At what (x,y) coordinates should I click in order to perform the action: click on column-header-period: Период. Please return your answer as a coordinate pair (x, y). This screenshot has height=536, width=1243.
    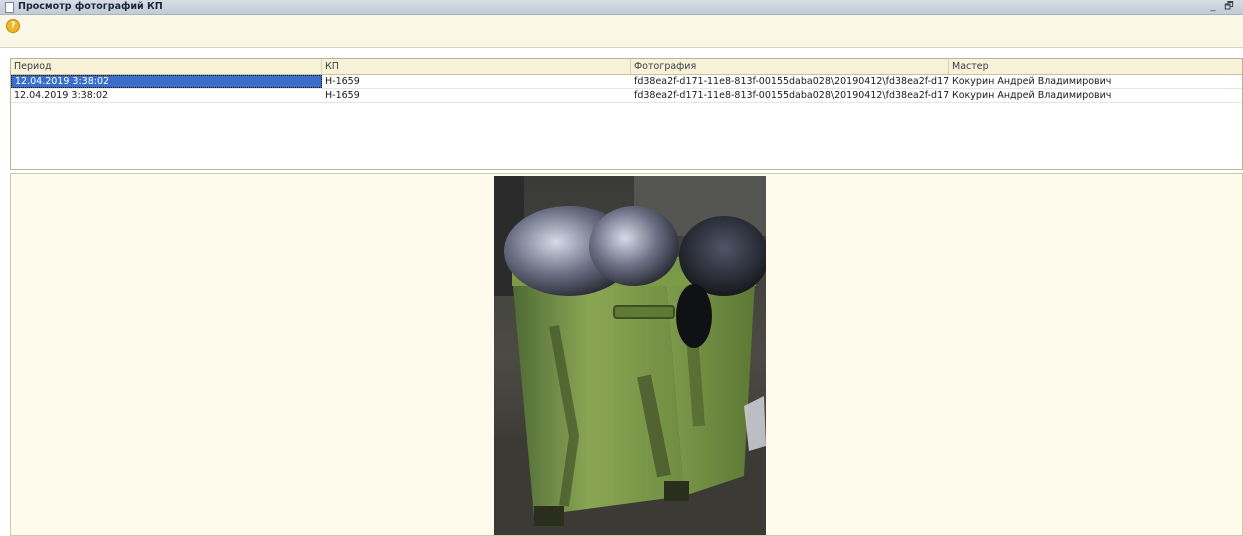
    Looking at the image, I should click on (166, 66).